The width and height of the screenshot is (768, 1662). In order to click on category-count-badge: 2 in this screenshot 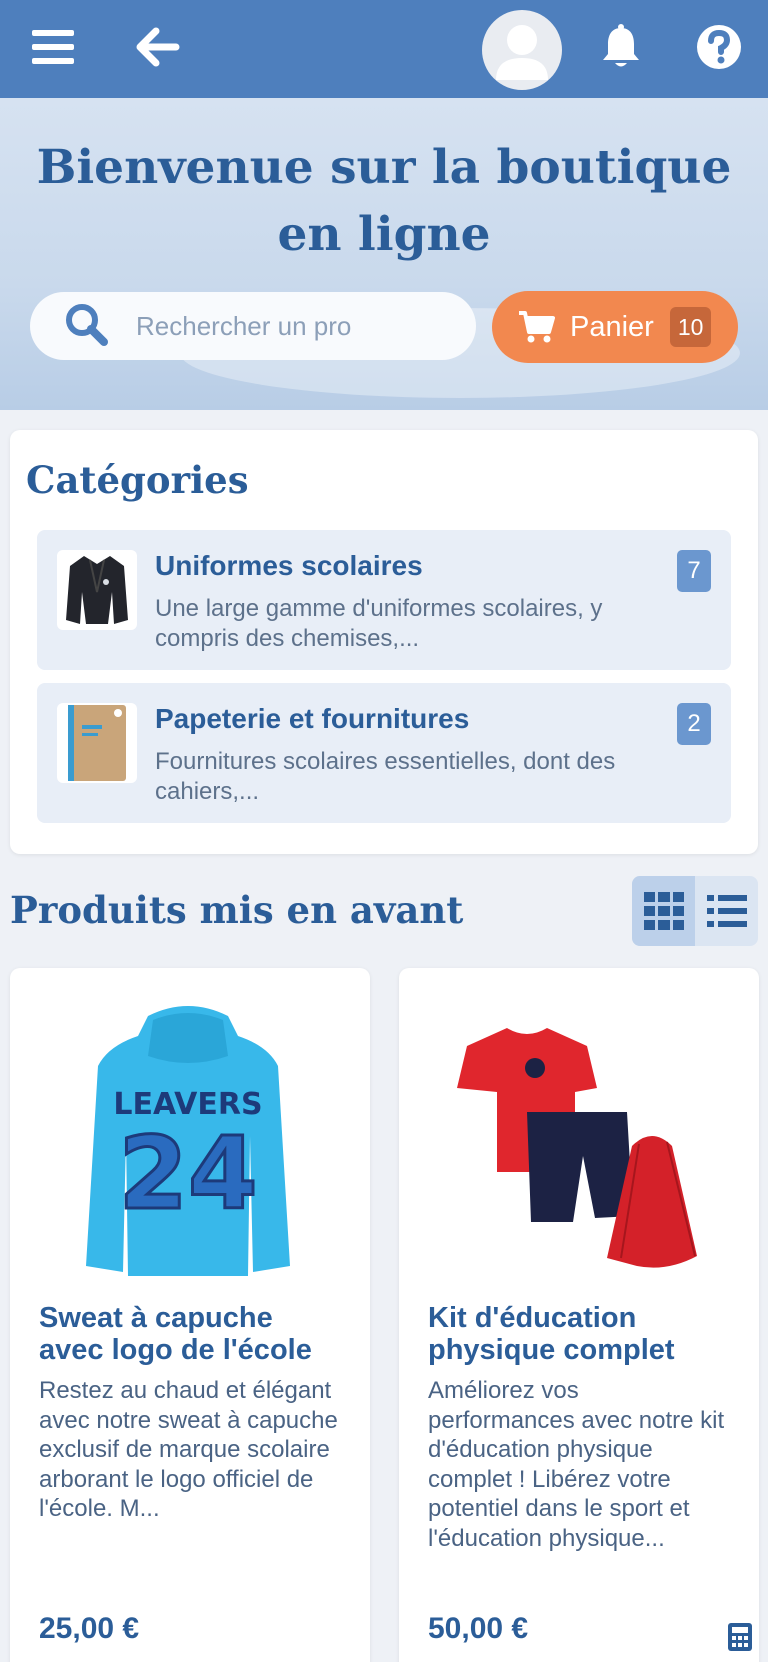, I will do `click(694, 724)`.